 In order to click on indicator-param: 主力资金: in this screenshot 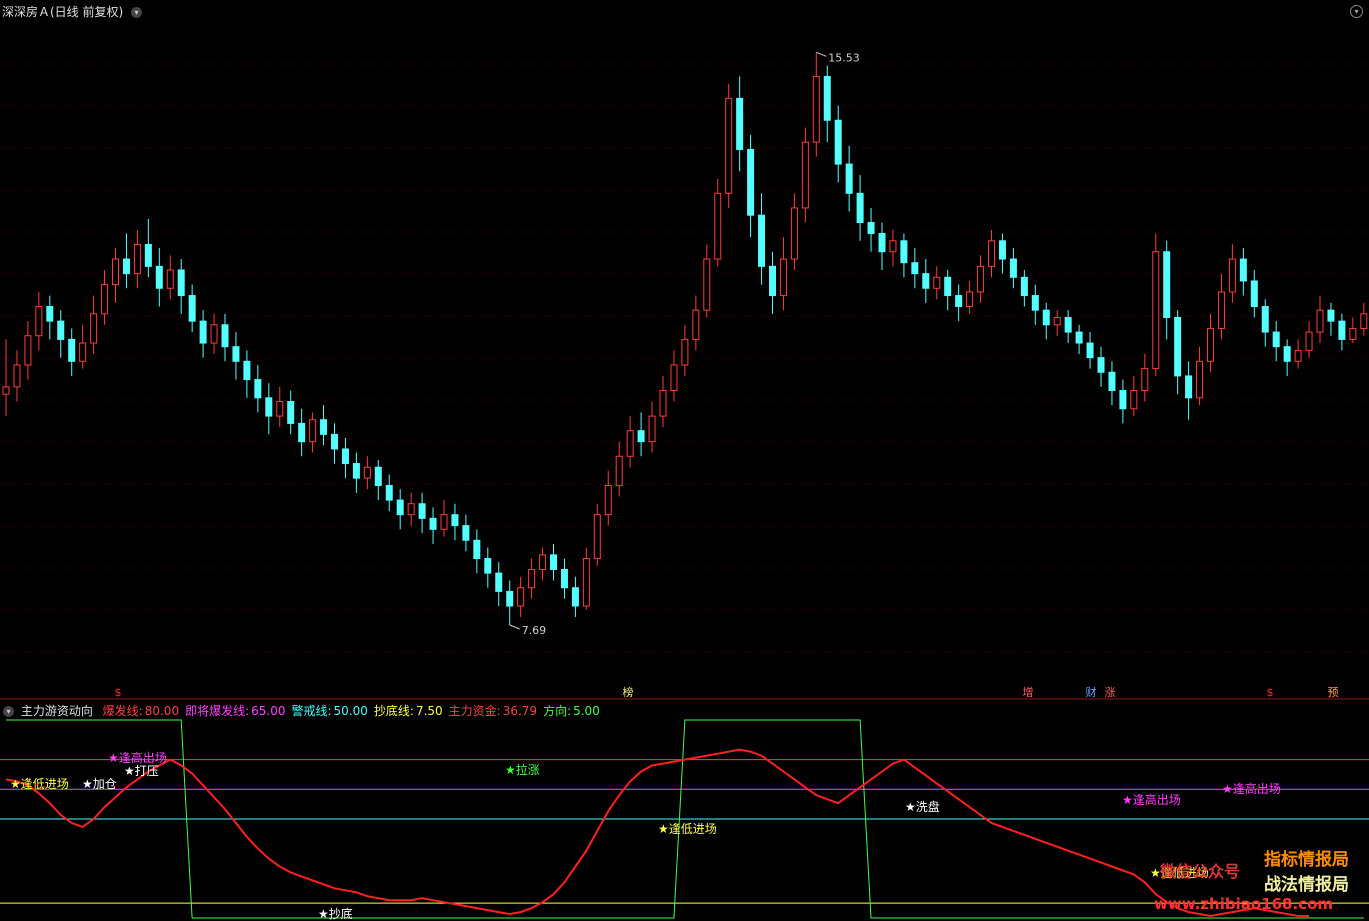, I will do `click(474, 711)`.